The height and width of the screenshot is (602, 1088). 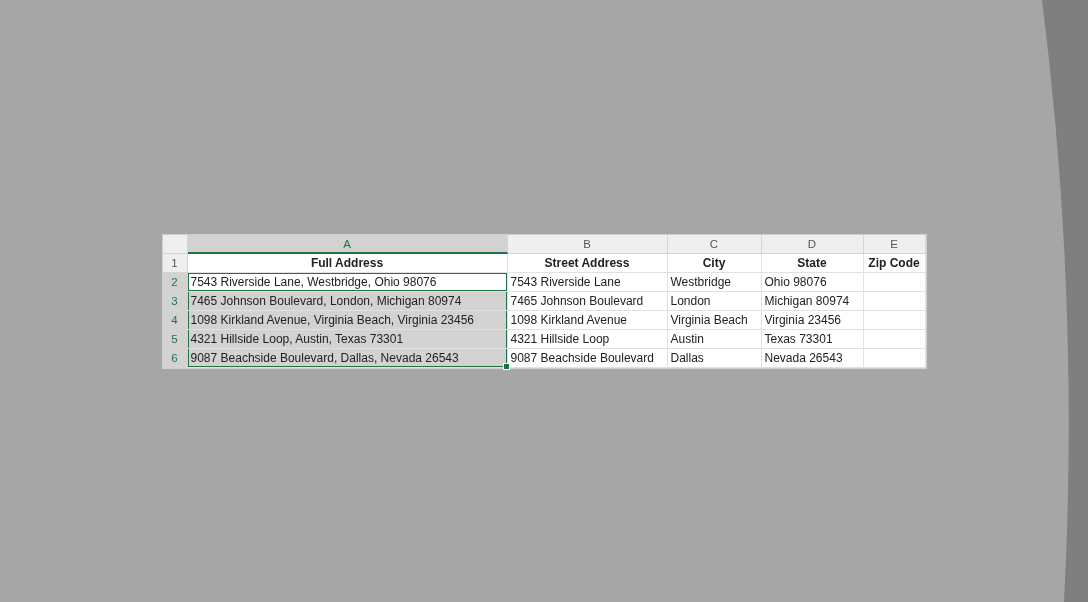 What do you see at coordinates (347, 244) in the screenshot?
I see `column-header: A` at bounding box center [347, 244].